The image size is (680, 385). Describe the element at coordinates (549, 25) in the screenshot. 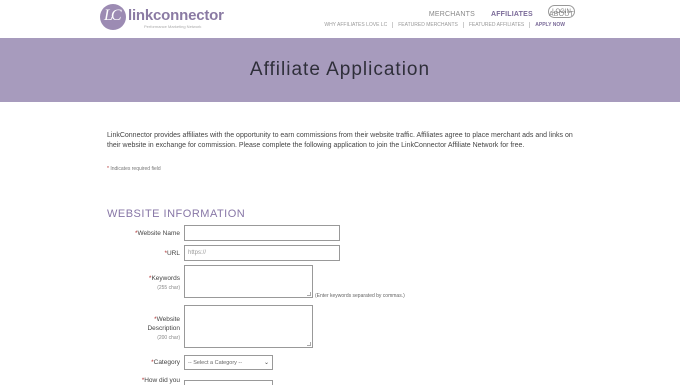

I see `subnav-apply-now: APPLY NOW` at that location.